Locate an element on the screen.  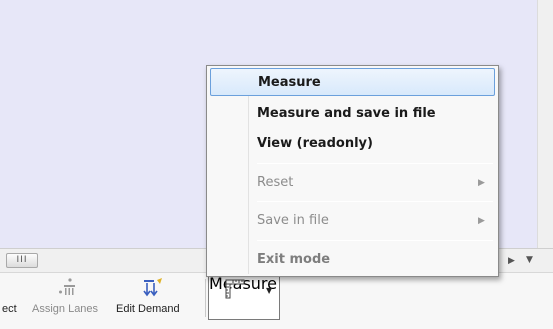
toolbar-separator is located at coordinates (205, 298).